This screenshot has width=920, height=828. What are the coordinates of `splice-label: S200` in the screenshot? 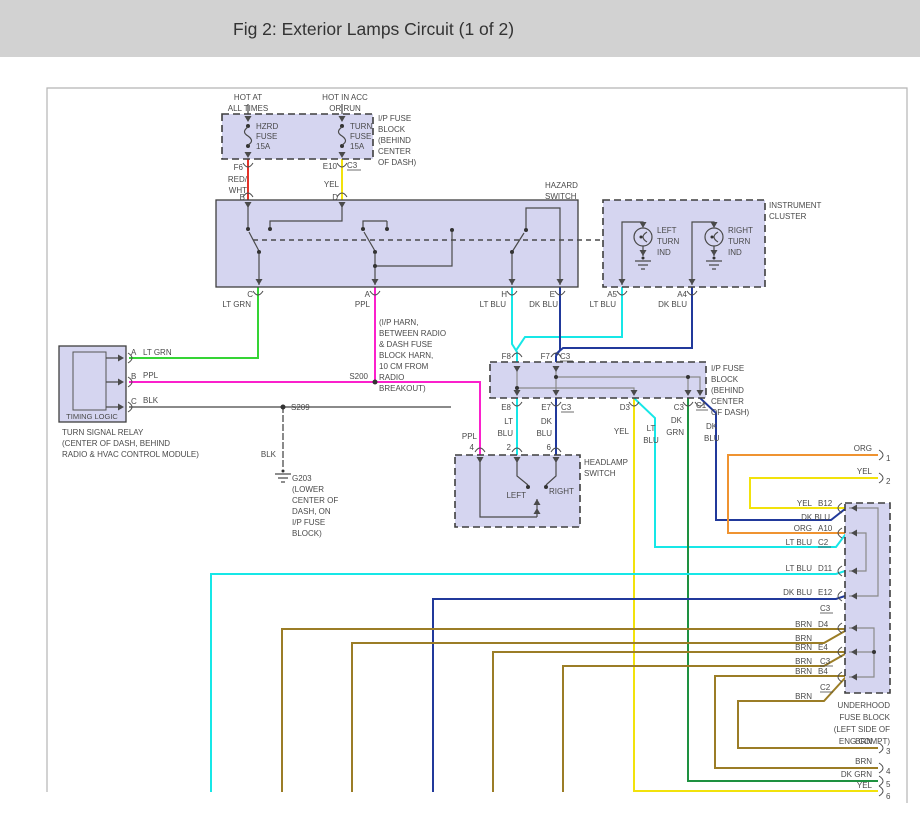 It's located at (358, 376).